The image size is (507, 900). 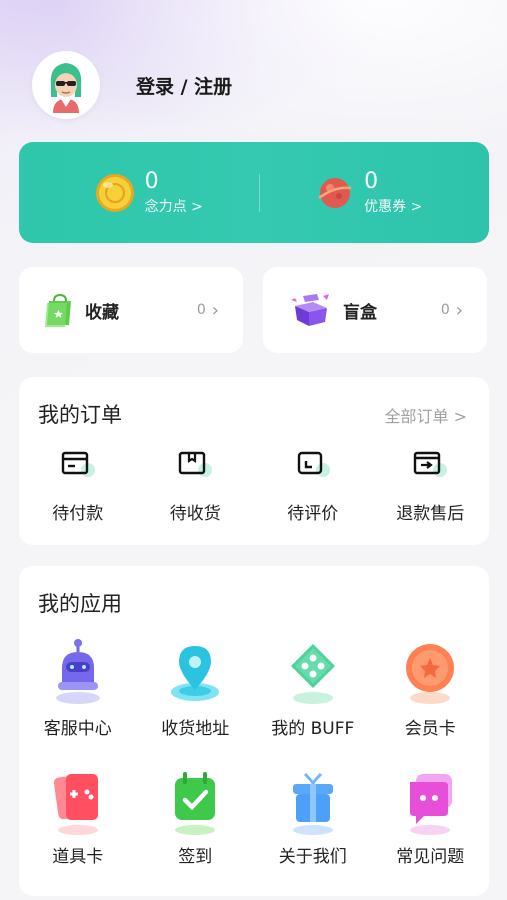 What do you see at coordinates (201, 310) in the screenshot?
I see `favorites-count: 0` at bounding box center [201, 310].